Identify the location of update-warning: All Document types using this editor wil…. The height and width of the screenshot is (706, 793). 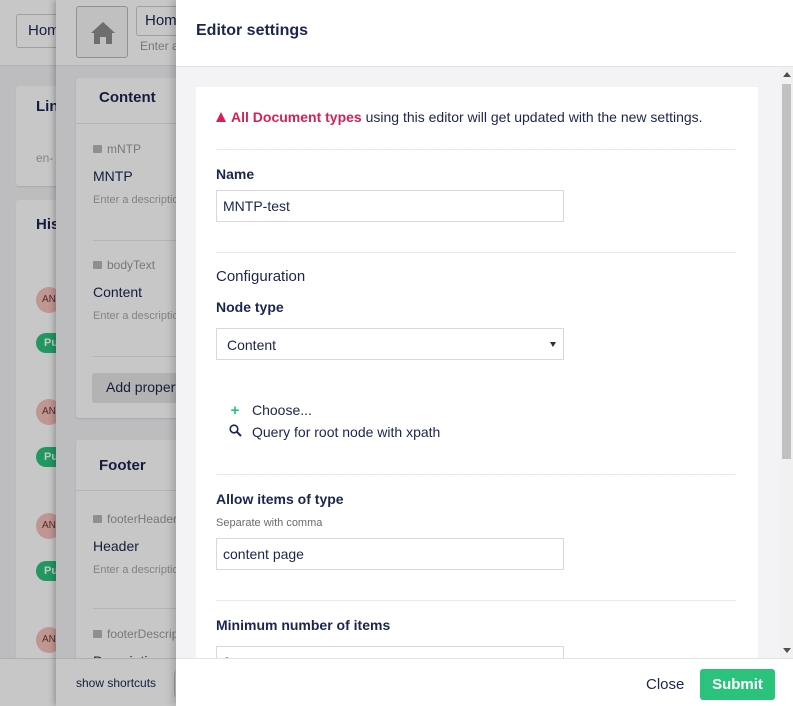
(459, 117).